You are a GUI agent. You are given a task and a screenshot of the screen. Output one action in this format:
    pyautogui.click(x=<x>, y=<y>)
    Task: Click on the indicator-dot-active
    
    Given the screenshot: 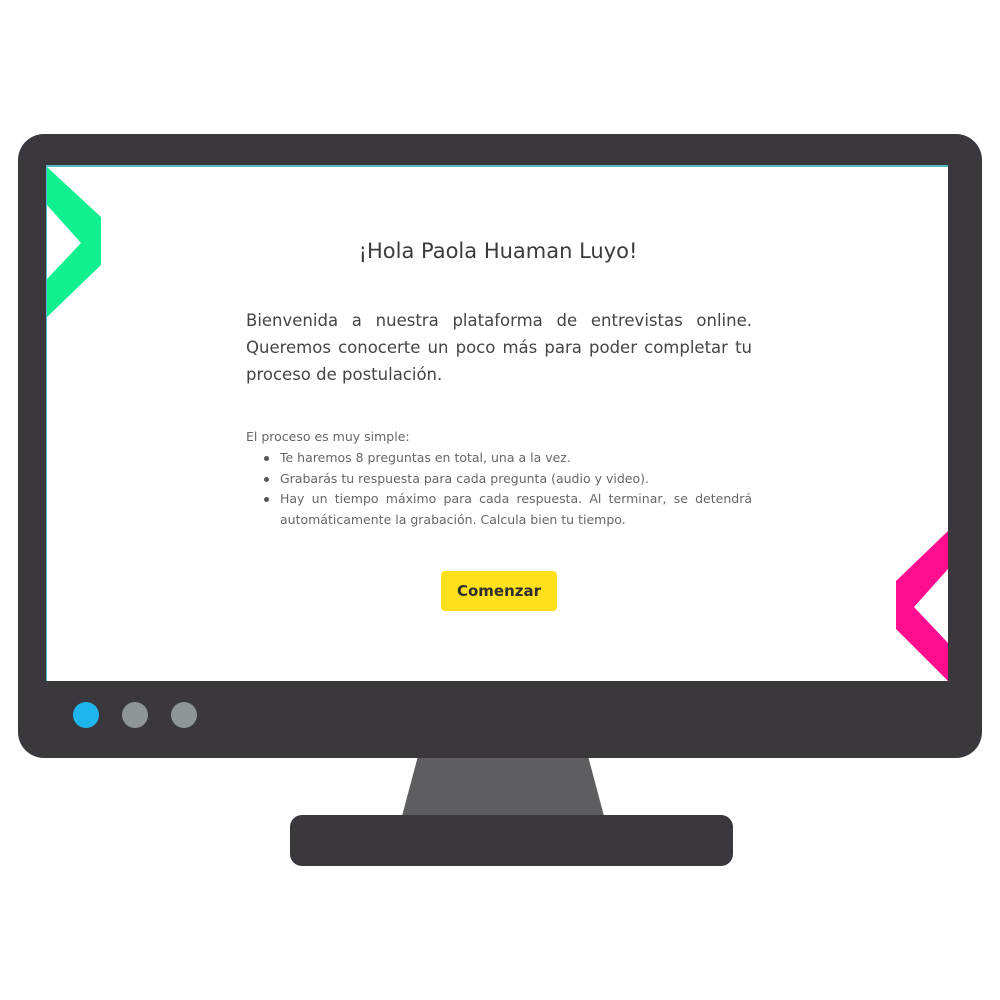 What is the action you would take?
    pyautogui.click(x=86, y=715)
    